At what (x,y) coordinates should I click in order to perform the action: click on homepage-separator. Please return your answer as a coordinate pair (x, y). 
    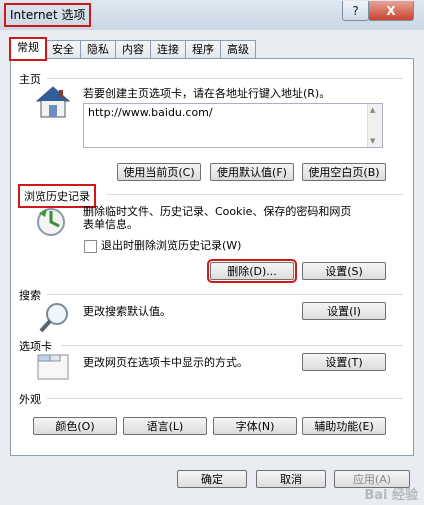
    Looking at the image, I should click on (225, 78).